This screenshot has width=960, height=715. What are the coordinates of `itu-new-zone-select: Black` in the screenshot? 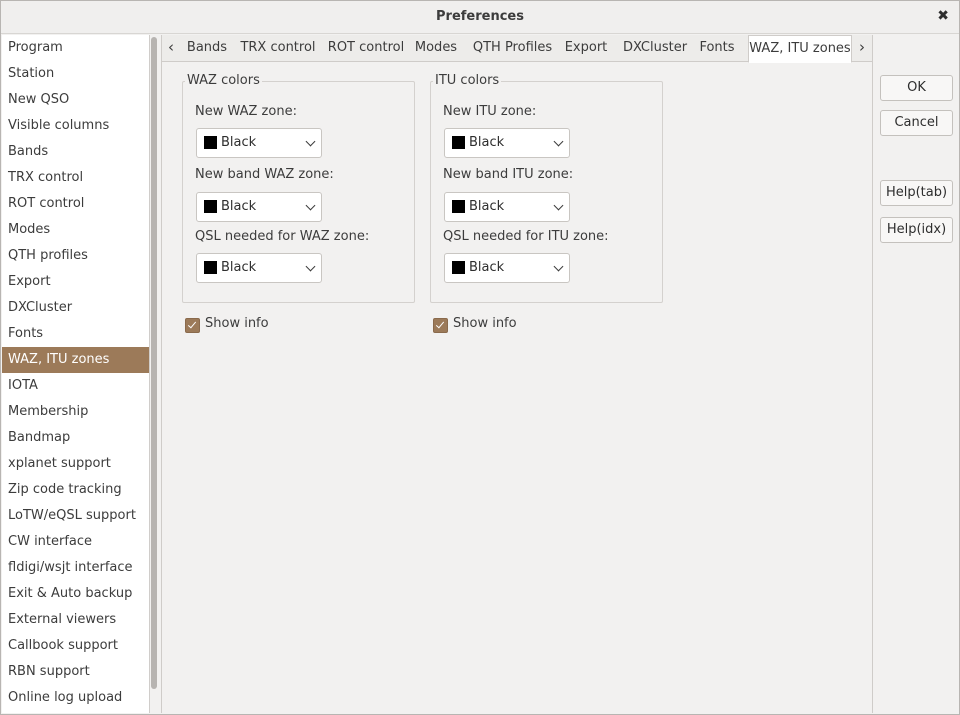 It's located at (507, 143).